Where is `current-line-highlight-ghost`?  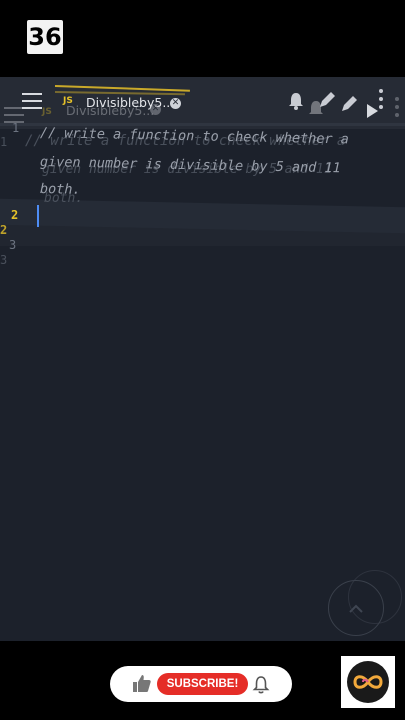 current-line-highlight-ghost is located at coordinates (202, 233).